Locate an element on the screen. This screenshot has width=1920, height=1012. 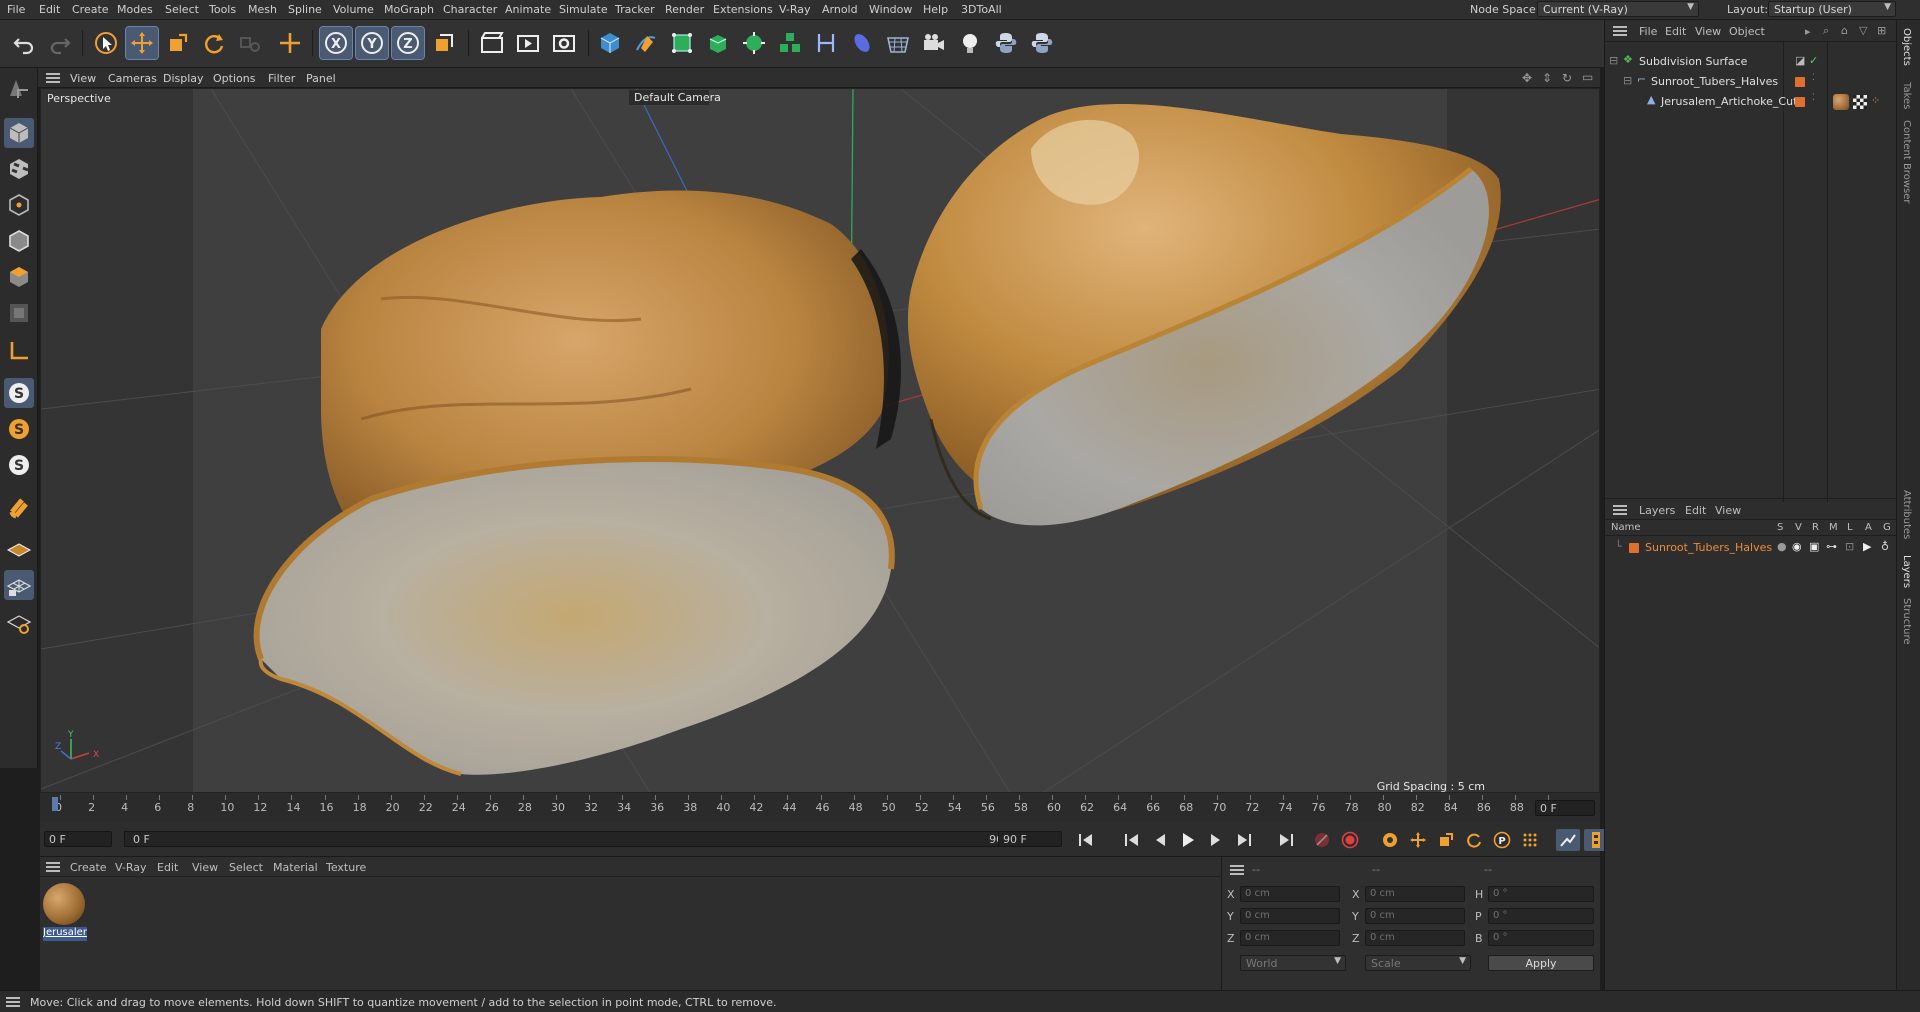
menu-help: Help is located at coordinates (935, 9).